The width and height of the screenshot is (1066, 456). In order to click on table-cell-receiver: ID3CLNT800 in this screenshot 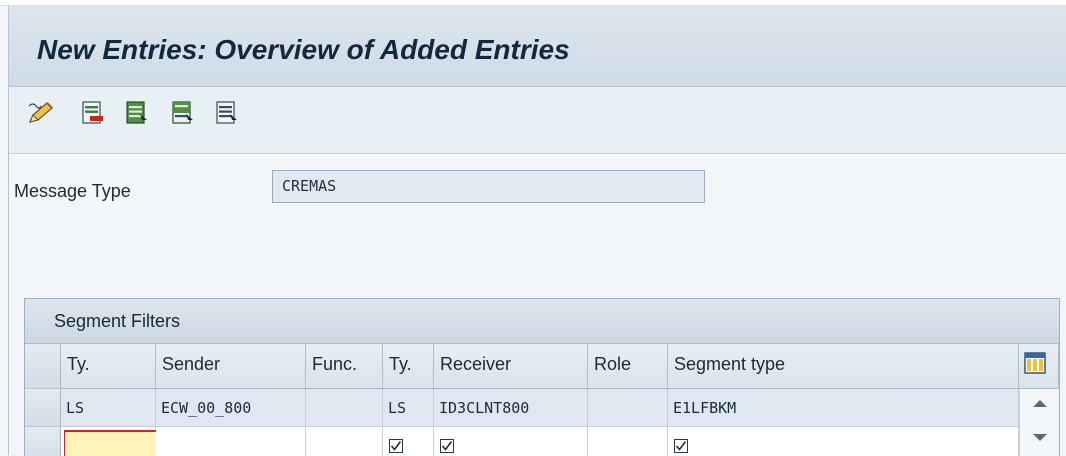, I will do `click(511, 408)`.